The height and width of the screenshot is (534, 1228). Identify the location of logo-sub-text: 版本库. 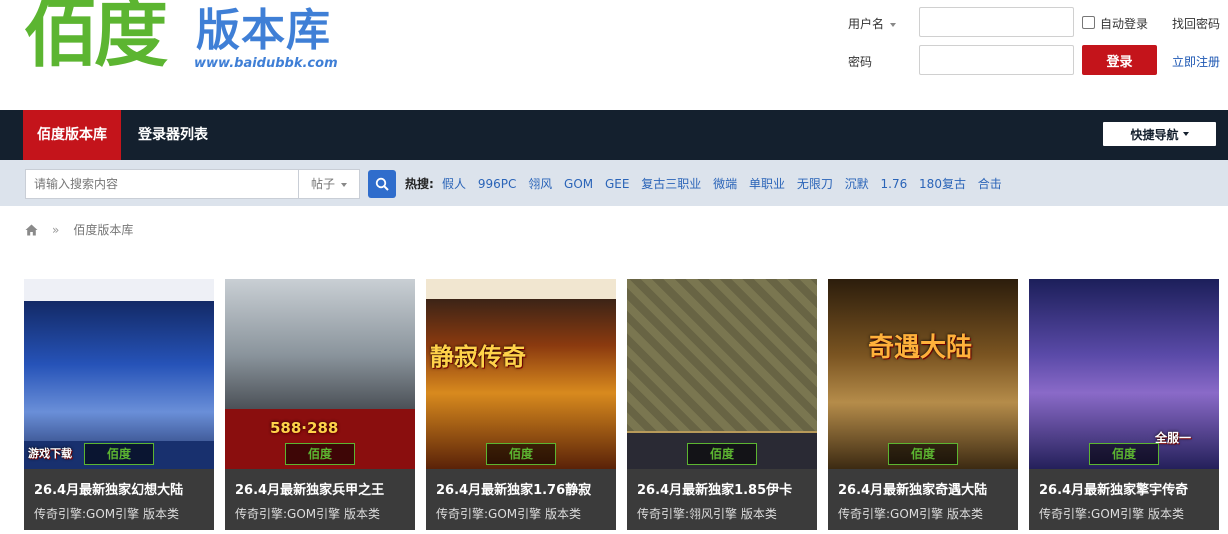
(263, 30).